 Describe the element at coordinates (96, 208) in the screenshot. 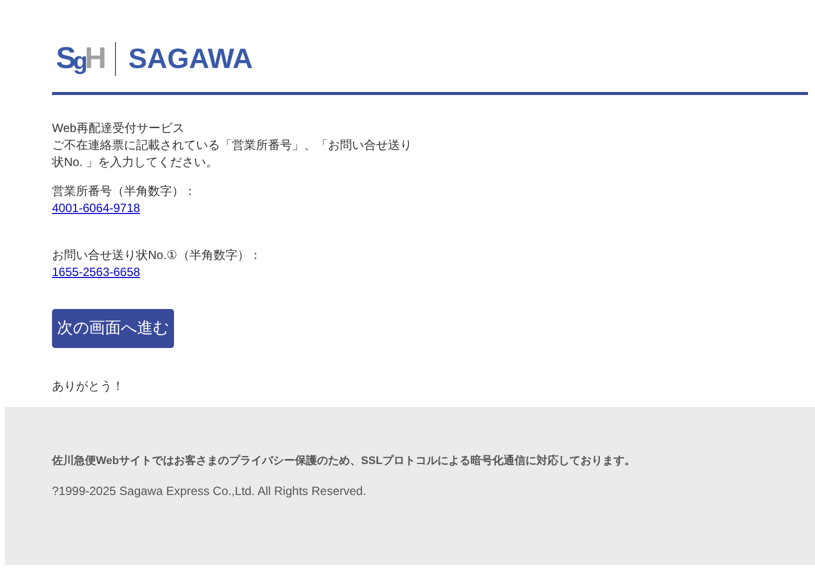

I see `field-value-link: 4001-6064-9718` at that location.